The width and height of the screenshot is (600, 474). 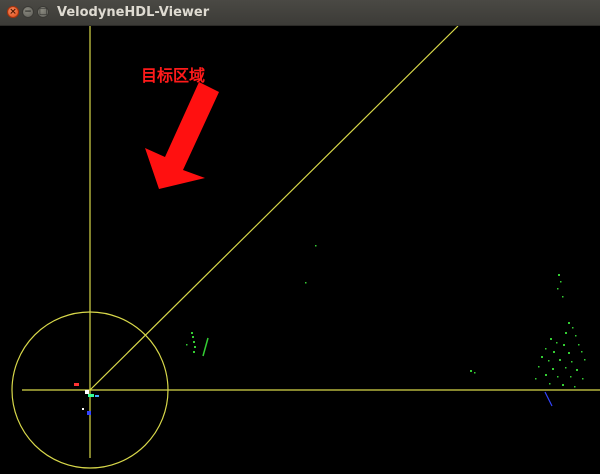 What do you see at coordinates (89, 413) in the screenshot?
I see `z-axis-marker` at bounding box center [89, 413].